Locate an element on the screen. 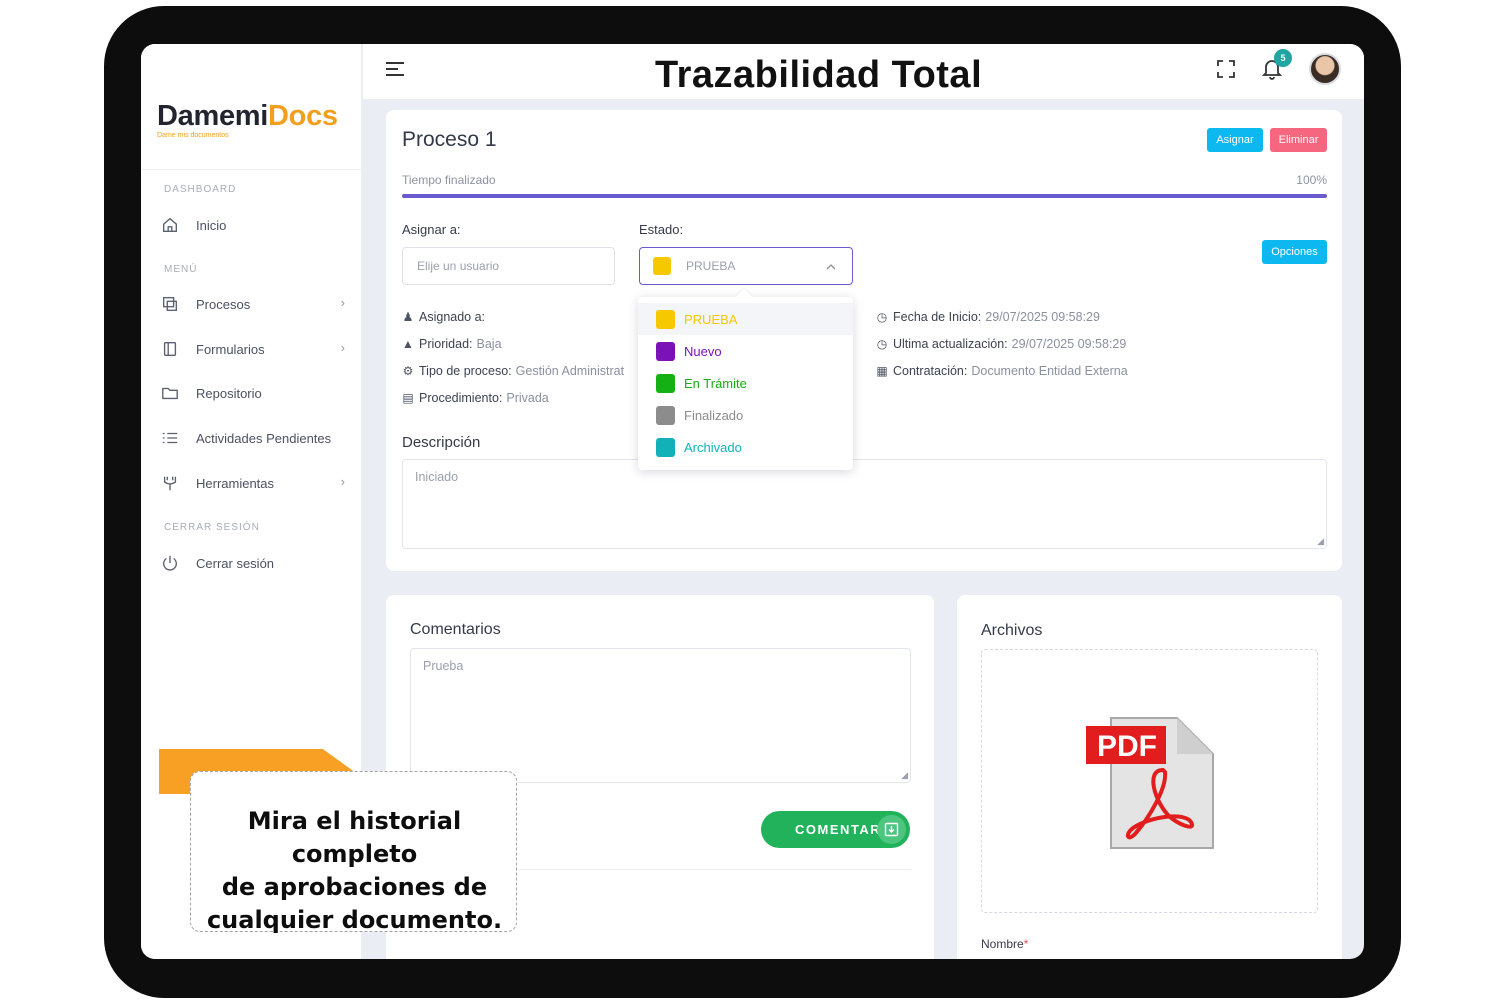  progress-bar-fill is located at coordinates (864, 196).